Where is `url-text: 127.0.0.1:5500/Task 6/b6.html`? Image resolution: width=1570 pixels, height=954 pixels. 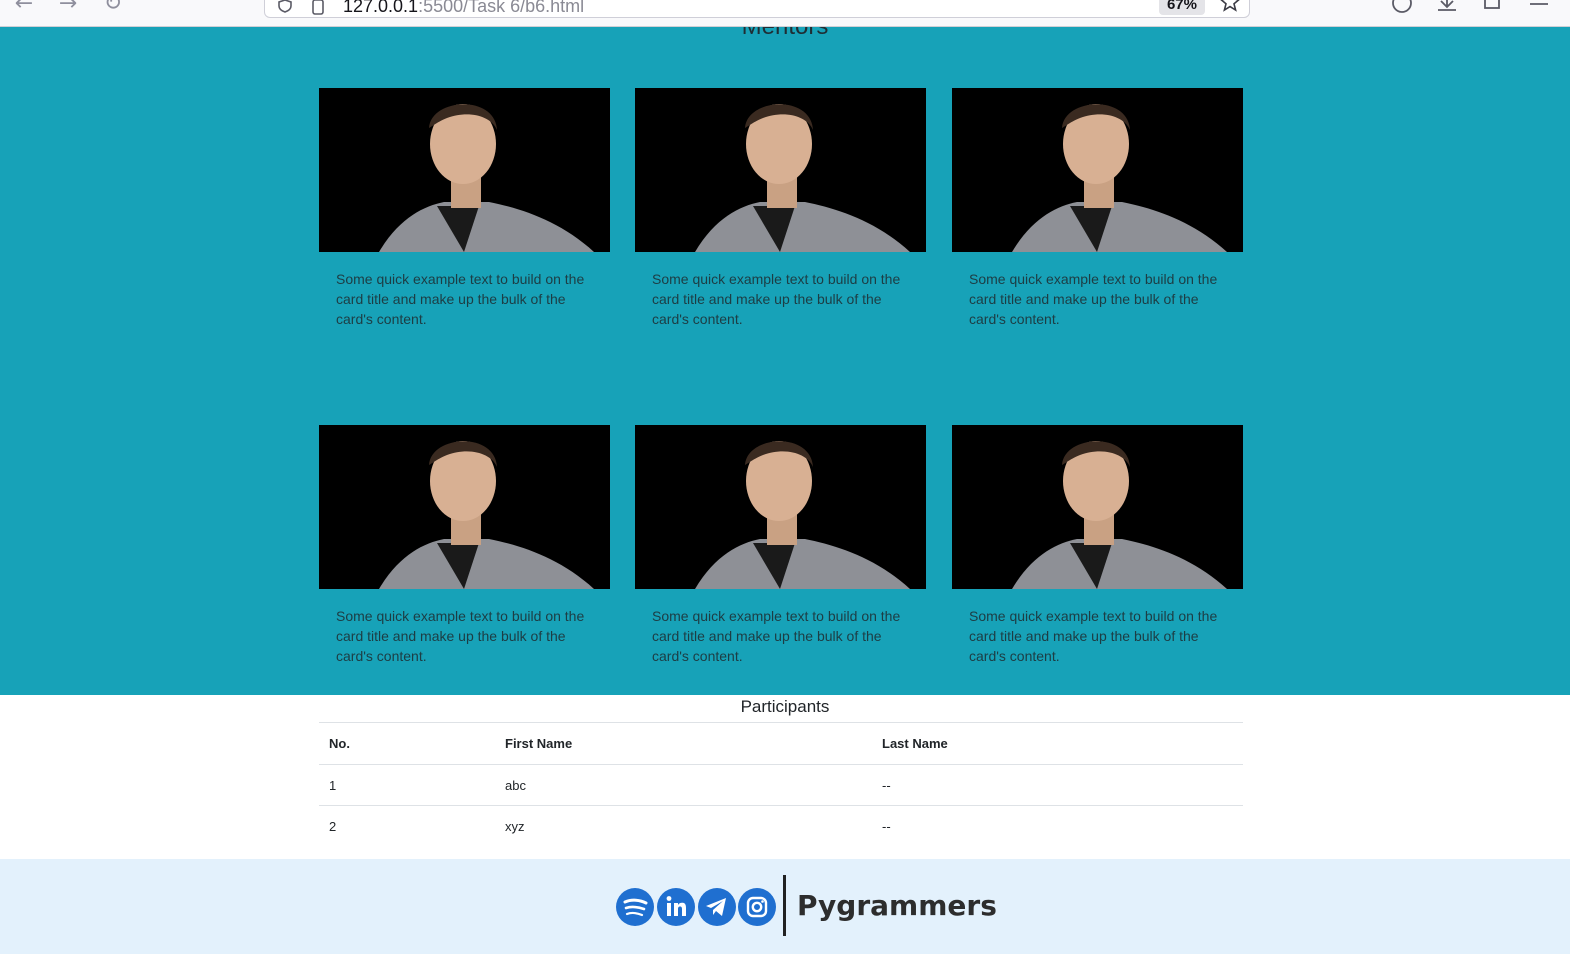 url-text: 127.0.0.1:5500/Task 6/b6.html is located at coordinates (463, 8).